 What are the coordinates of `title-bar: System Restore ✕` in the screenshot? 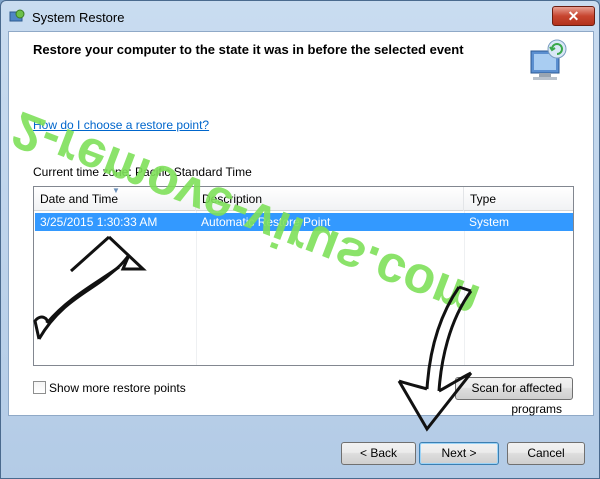 It's located at (300, 16).